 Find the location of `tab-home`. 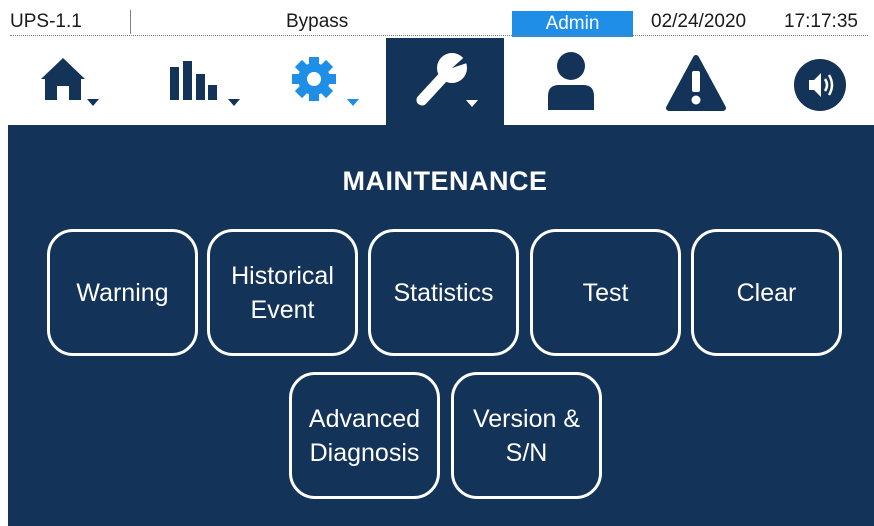

tab-home is located at coordinates (88, 81).